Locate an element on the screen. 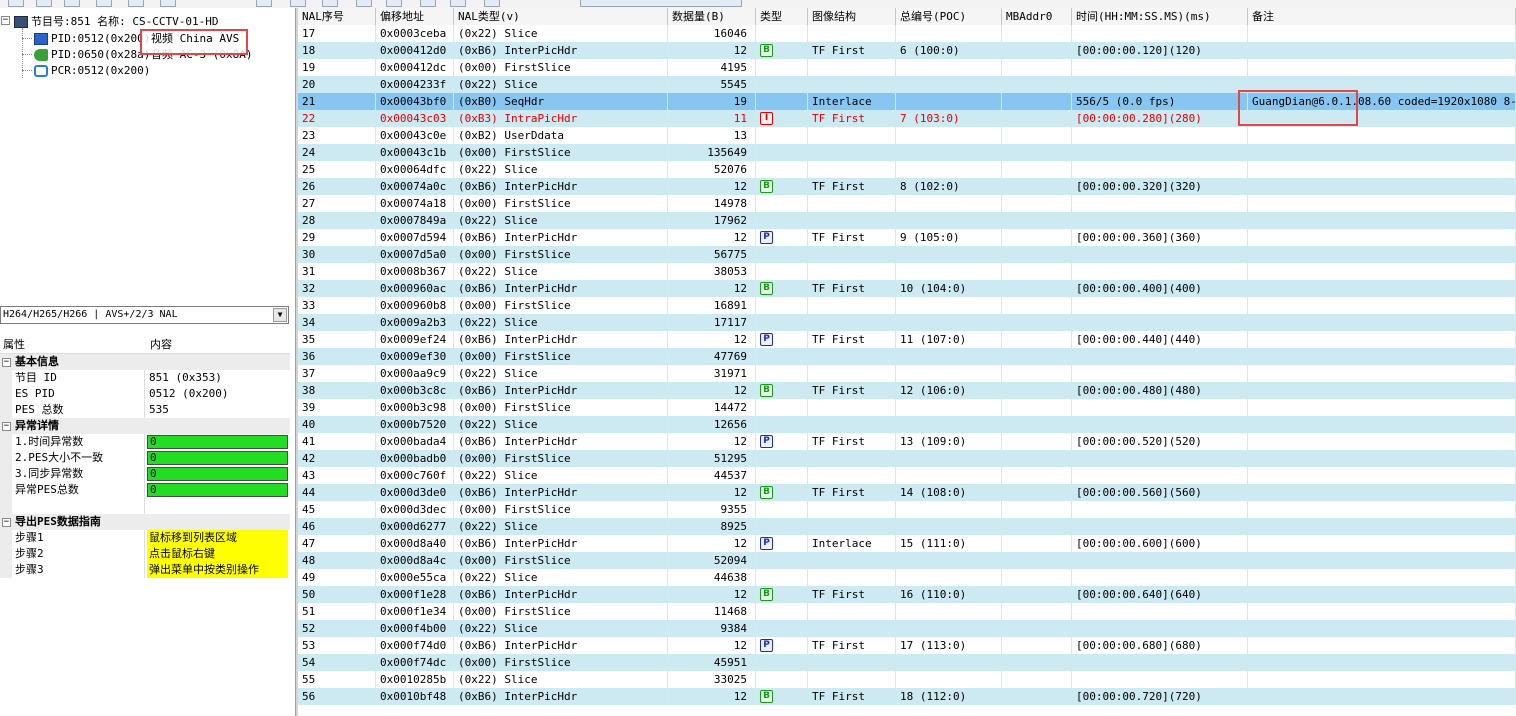 This screenshot has width=1516, height=716. table-row: 30 0x0007d5a0 (0x00) FirstSlice 56775 is located at coordinates (907, 254).